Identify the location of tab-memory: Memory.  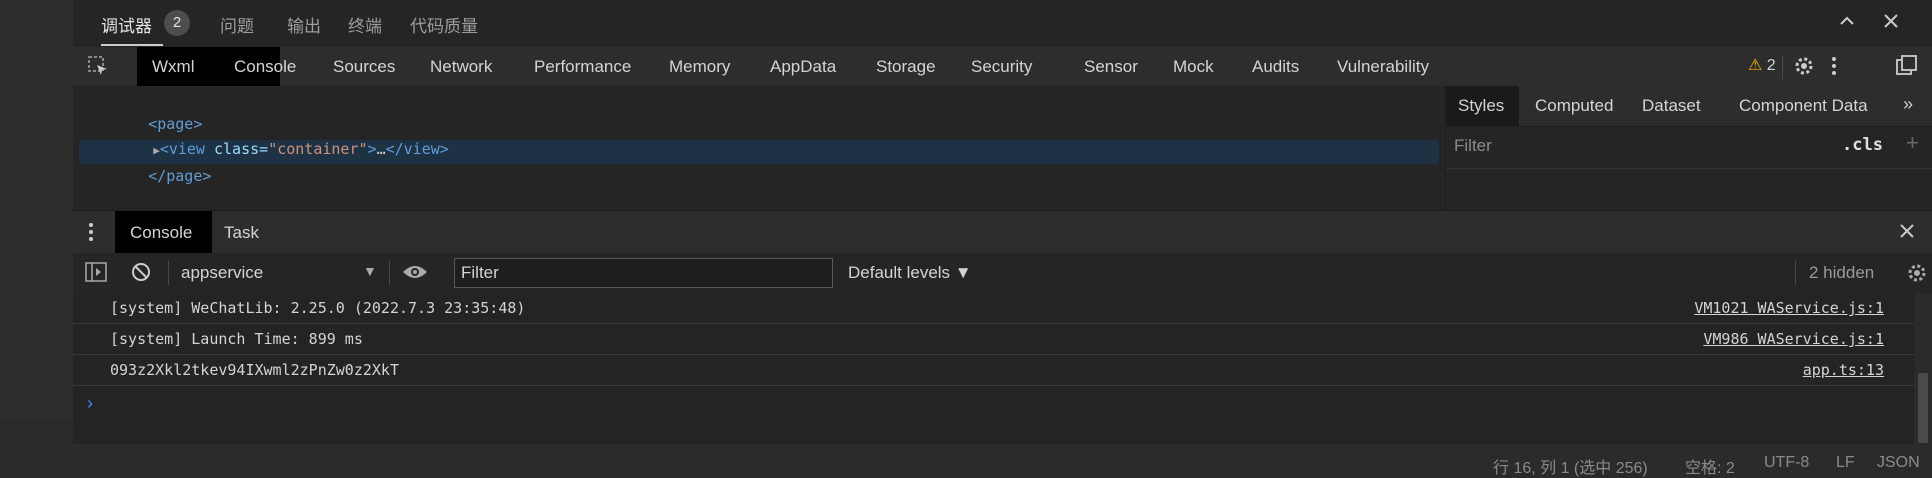
(699, 67).